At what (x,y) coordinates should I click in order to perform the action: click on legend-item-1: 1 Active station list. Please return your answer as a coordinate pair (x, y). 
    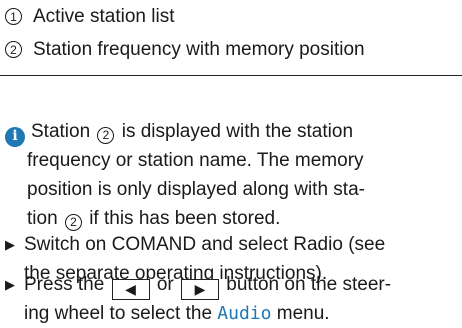
    Looking at the image, I should click on (90, 16).